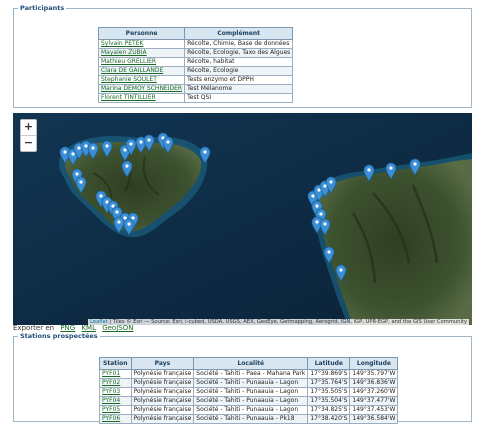 The width and height of the screenshot is (488, 424). What do you see at coordinates (117, 328) in the screenshot?
I see `export-geojson-link: GeoJSON` at bounding box center [117, 328].